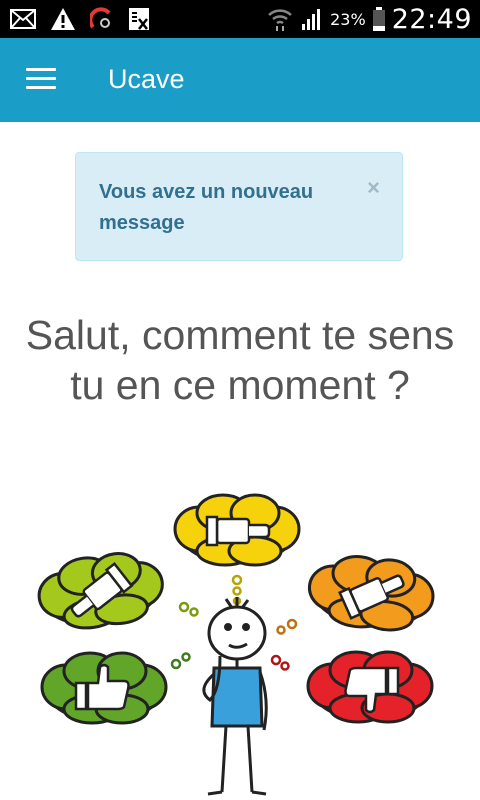 The width and height of the screenshot is (480, 800). Describe the element at coordinates (41, 80) in the screenshot. I see `hamburger-menu-icon` at that location.